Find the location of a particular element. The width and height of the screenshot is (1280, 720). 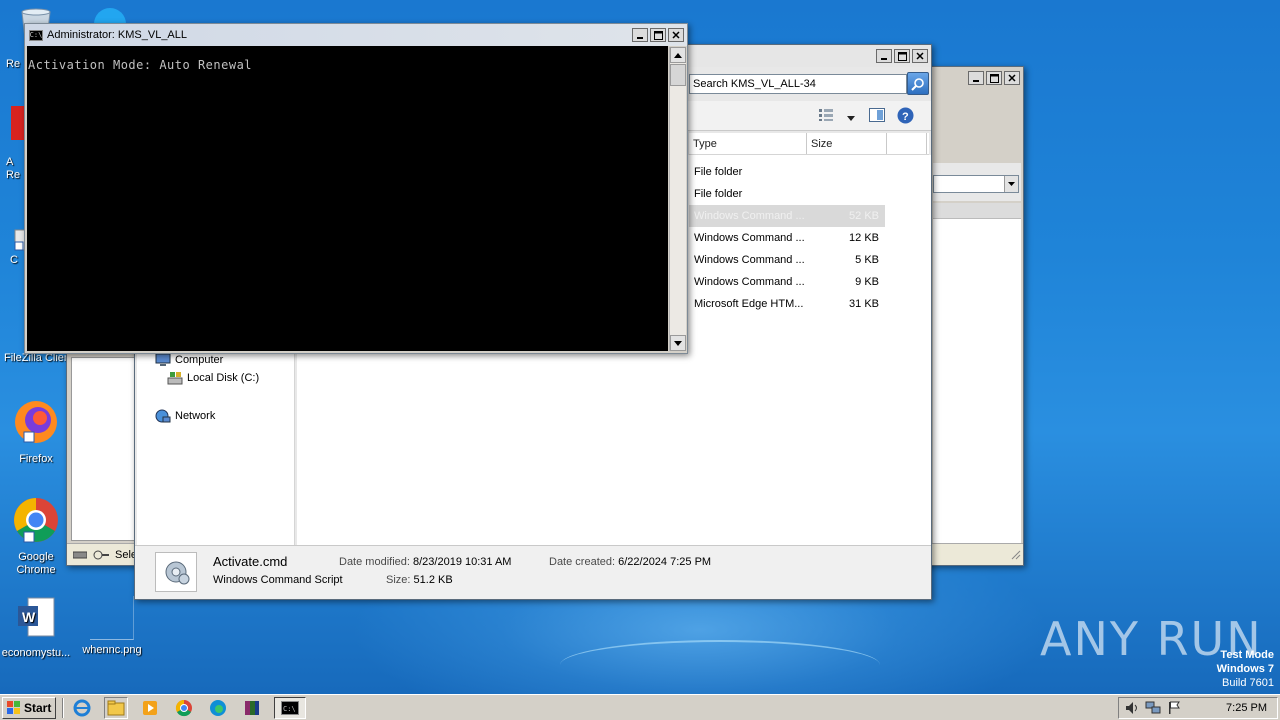

nav-item-network: Network is located at coordinates (185, 416).